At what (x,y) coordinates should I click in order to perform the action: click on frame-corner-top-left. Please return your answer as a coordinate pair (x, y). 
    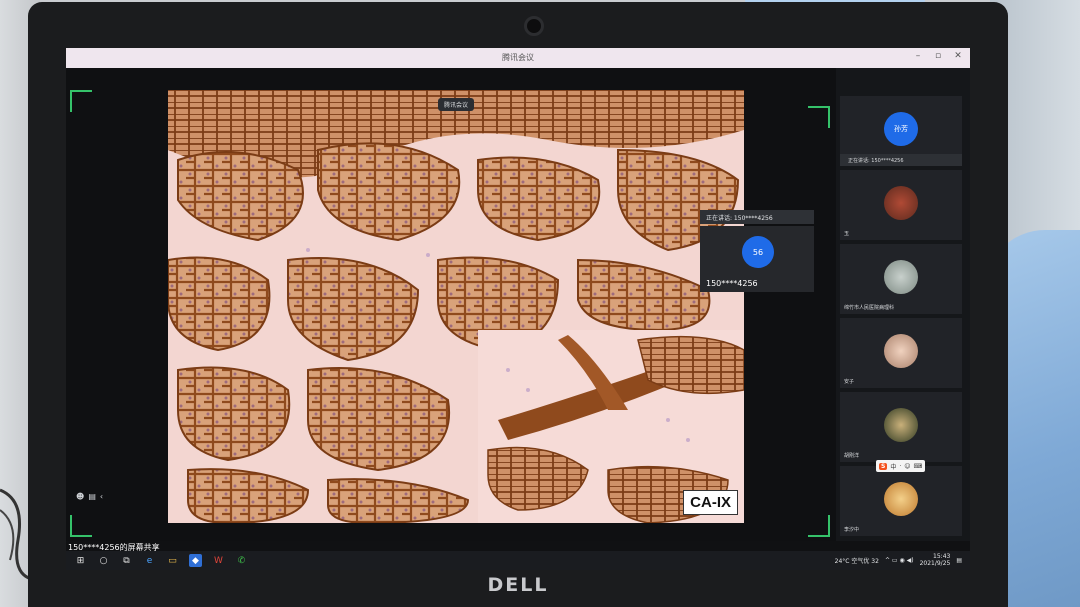
    Looking at the image, I should click on (81, 101).